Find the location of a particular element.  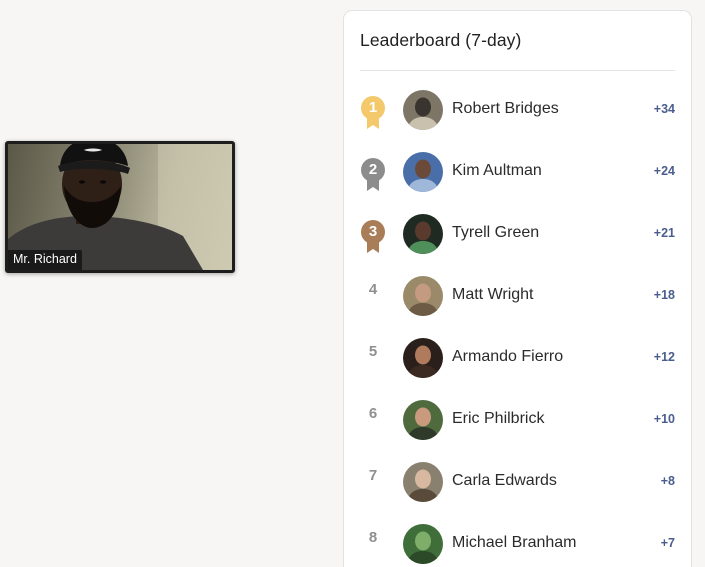

player-score: +7 is located at coordinates (667, 543).